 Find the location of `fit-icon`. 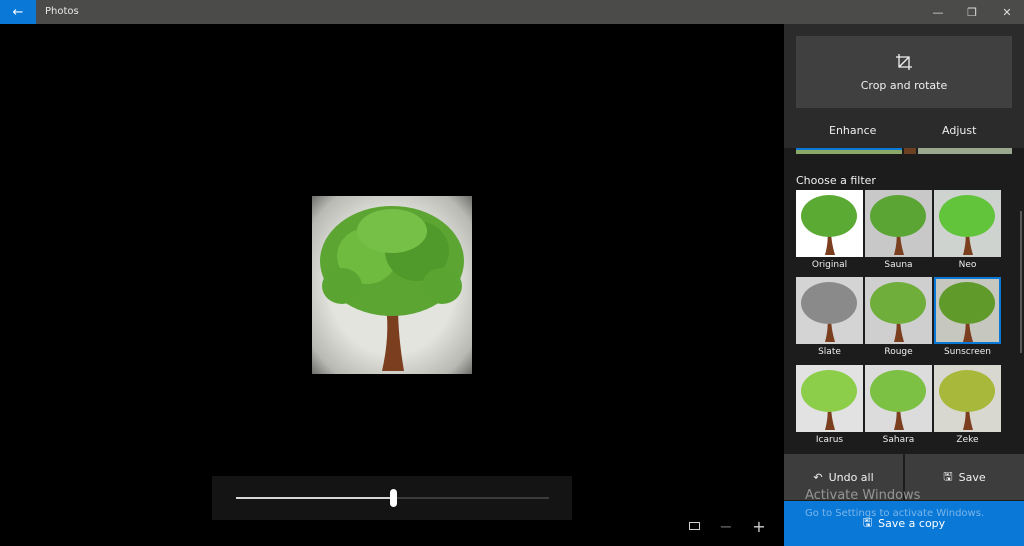

fit-icon is located at coordinates (694, 526).